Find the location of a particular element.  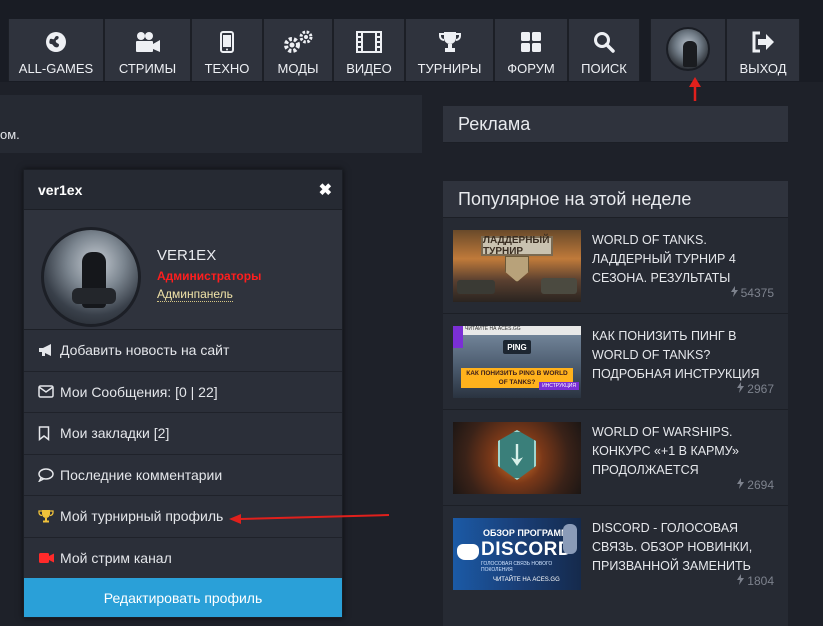

menu-label: Мой стрим канал is located at coordinates (116, 557).